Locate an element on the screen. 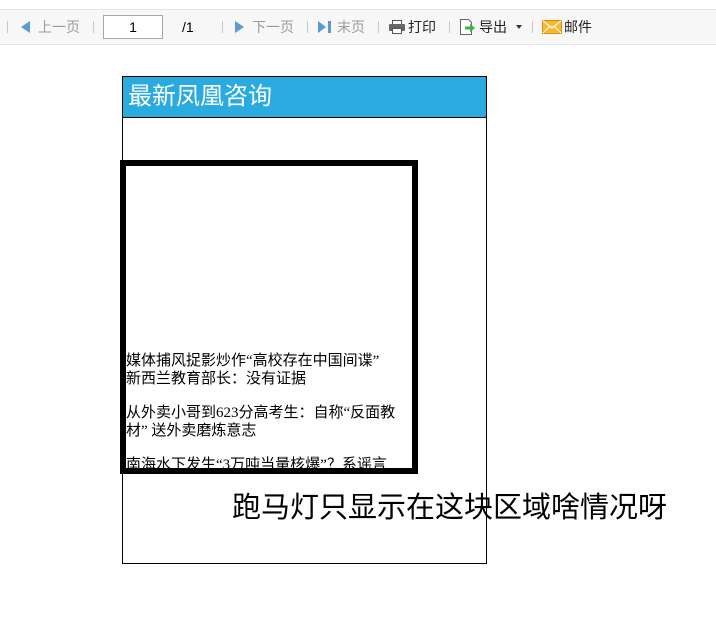 The height and width of the screenshot is (625, 716). print-button: 打印 is located at coordinates (412, 27).